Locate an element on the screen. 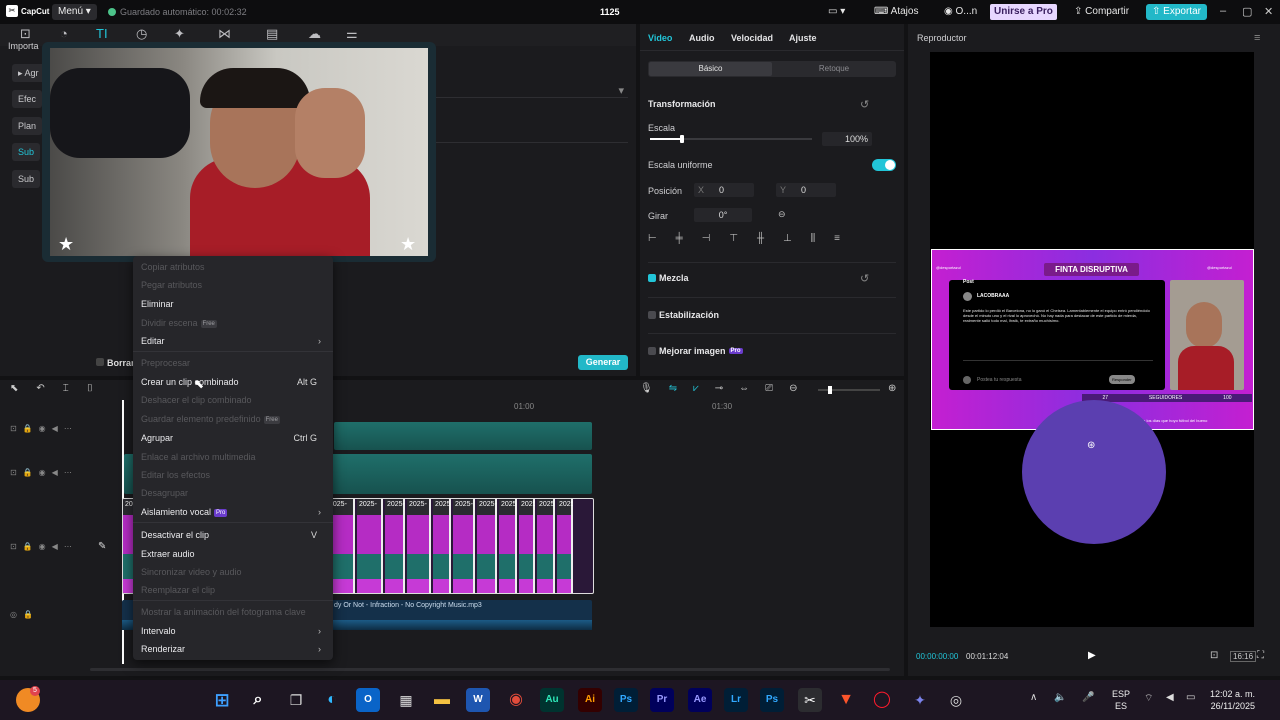 This screenshot has width=1280, height=720. tab-basic: Básico is located at coordinates (710, 69).